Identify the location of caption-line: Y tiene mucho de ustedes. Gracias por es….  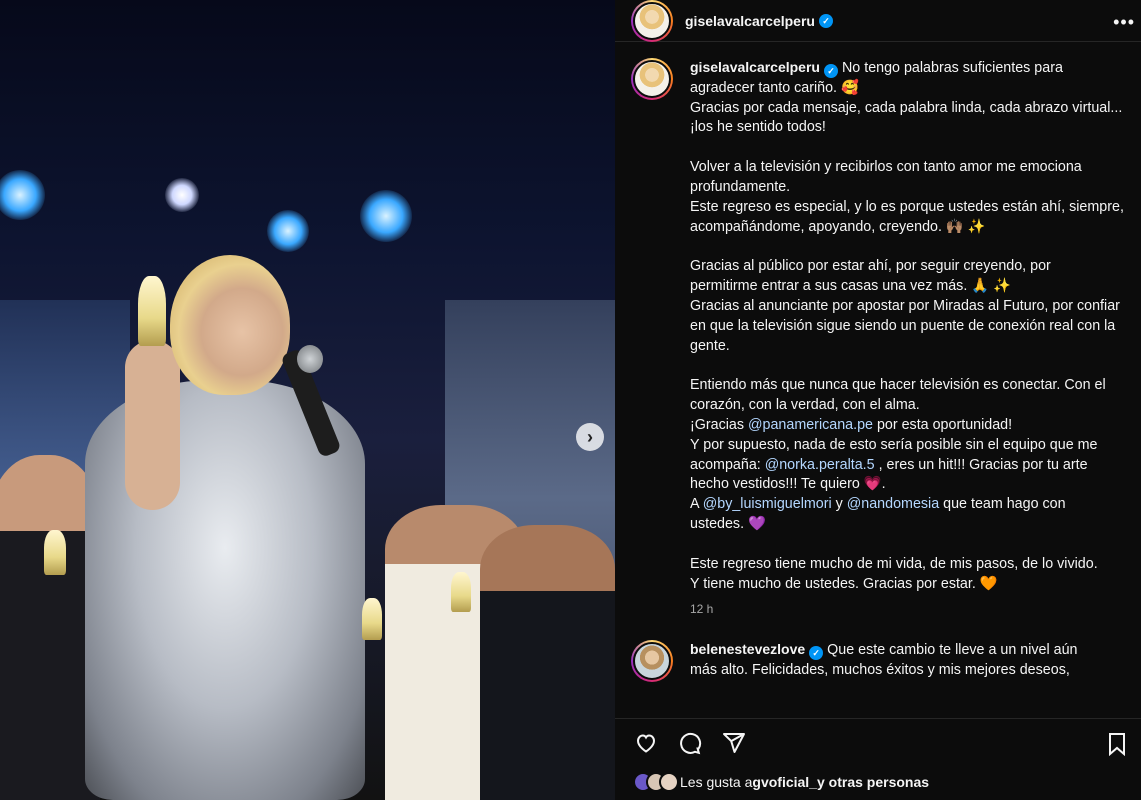
(915, 585).